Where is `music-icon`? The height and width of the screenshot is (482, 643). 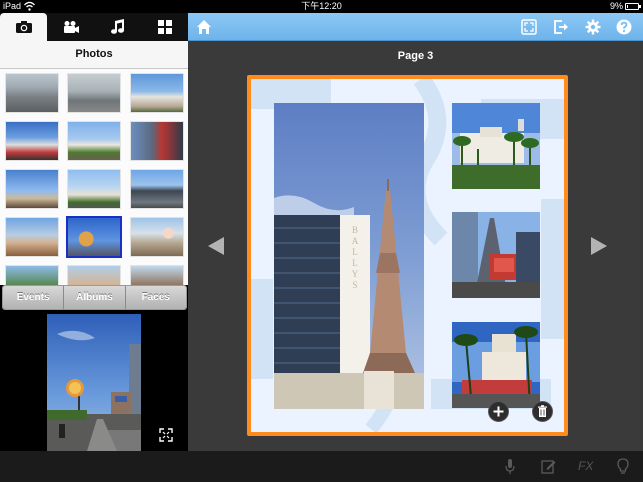
music-icon is located at coordinates (117, 26).